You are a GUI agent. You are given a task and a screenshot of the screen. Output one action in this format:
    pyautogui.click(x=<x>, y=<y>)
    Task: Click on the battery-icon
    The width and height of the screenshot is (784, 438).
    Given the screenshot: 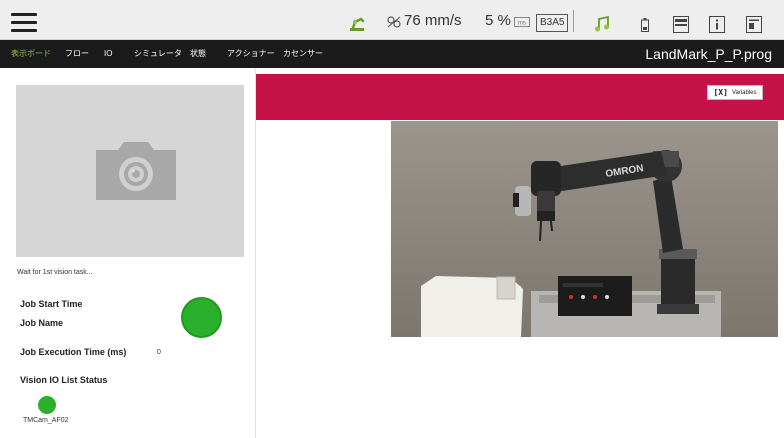 What is the action you would take?
    pyautogui.click(x=645, y=25)
    